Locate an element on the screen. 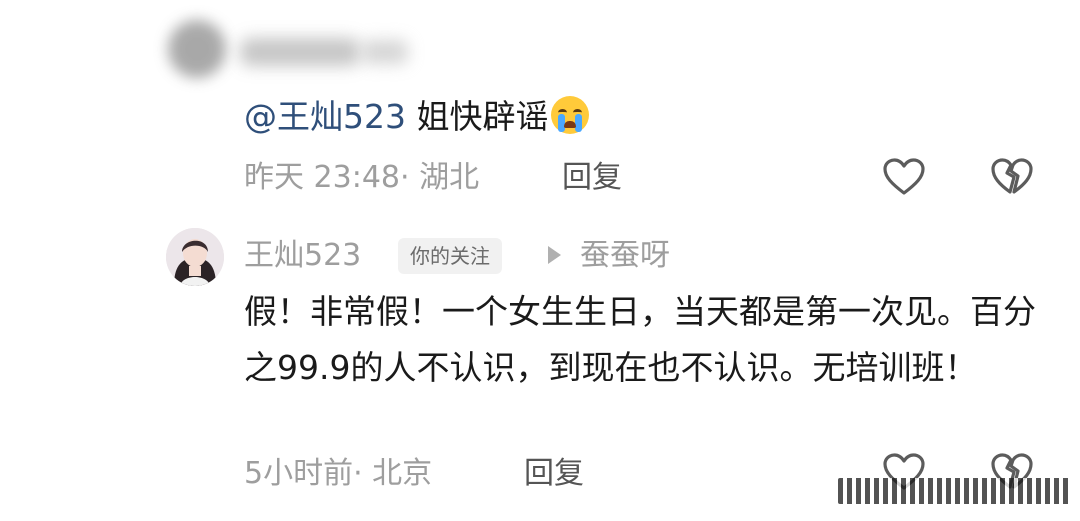 This screenshot has width=1080, height=521. blurred-username is located at coordinates (300, 52).